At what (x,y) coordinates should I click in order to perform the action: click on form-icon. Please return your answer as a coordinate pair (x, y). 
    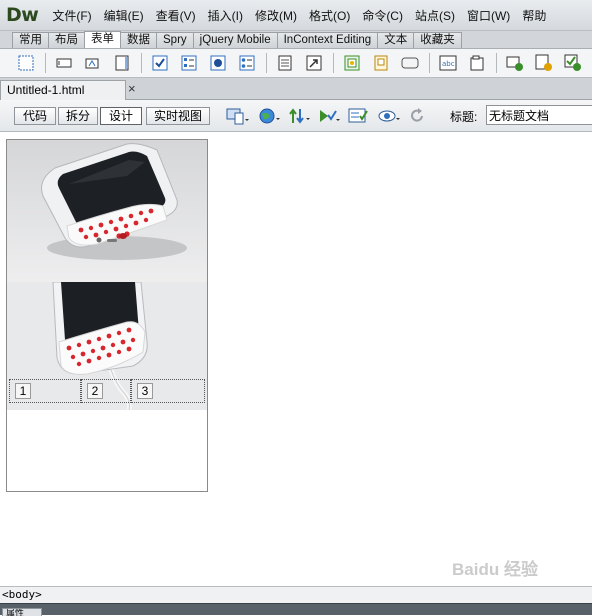
    Looking at the image, I should click on (26, 63).